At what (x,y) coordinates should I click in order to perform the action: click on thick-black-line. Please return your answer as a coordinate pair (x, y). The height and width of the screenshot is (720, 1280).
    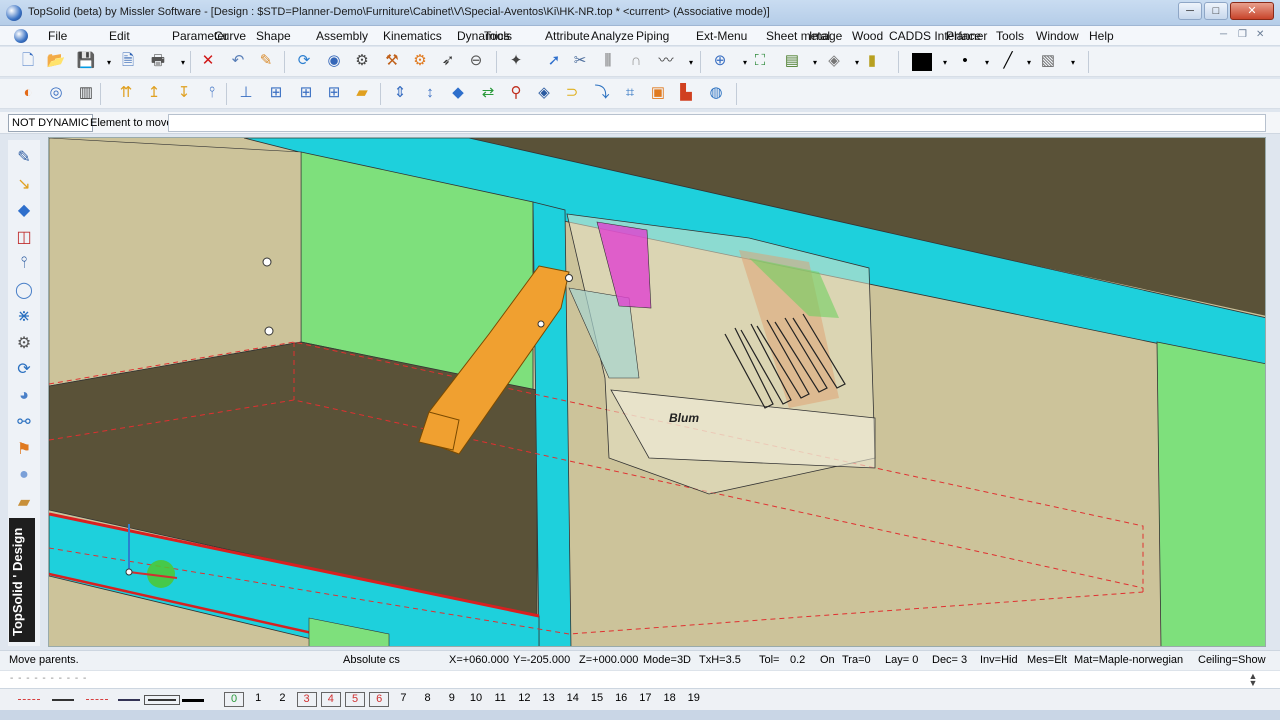
    Looking at the image, I should click on (193, 700).